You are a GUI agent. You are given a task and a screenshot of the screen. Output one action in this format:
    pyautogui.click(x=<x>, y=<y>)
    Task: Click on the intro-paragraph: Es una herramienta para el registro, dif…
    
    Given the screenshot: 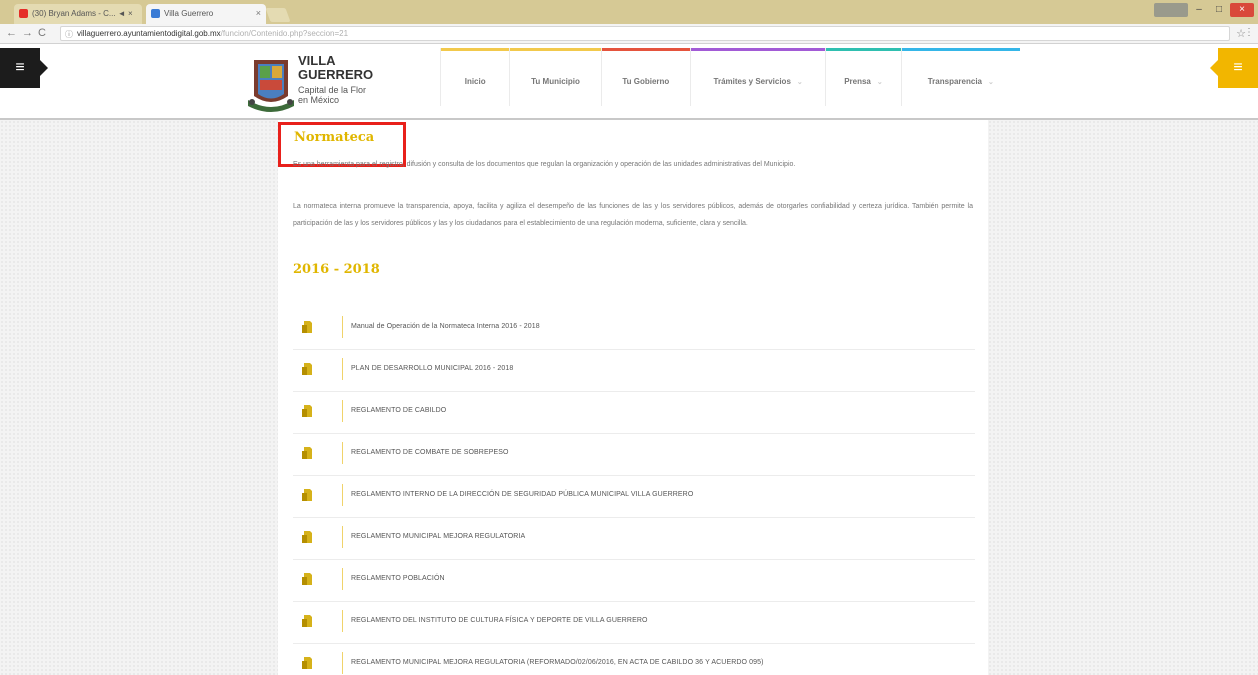 What is the action you would take?
    pyautogui.click(x=544, y=164)
    